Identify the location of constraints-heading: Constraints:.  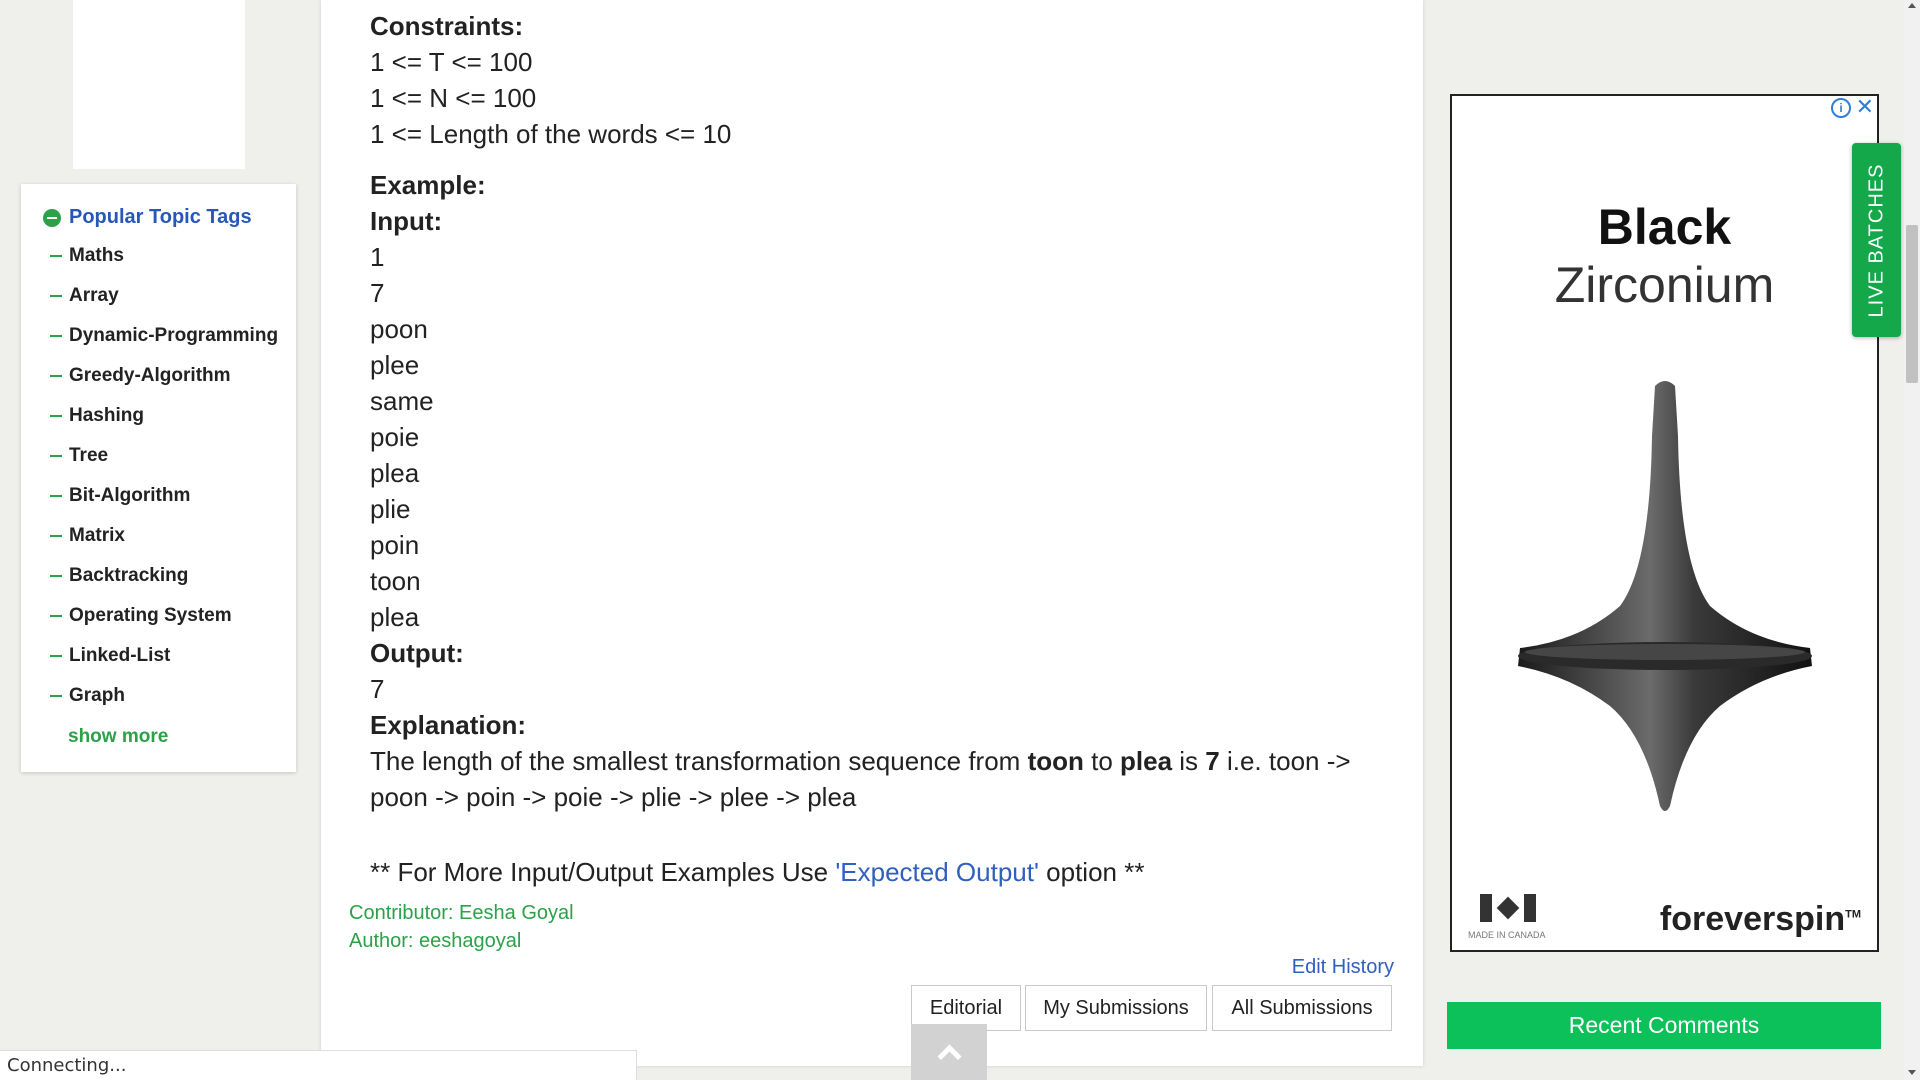
(447, 26).